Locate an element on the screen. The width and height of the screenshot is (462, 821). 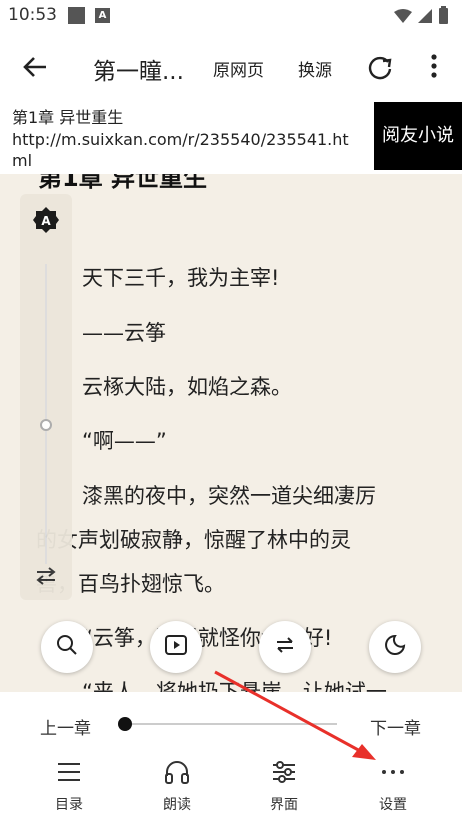
refresh-icon is located at coordinates (380, 70).